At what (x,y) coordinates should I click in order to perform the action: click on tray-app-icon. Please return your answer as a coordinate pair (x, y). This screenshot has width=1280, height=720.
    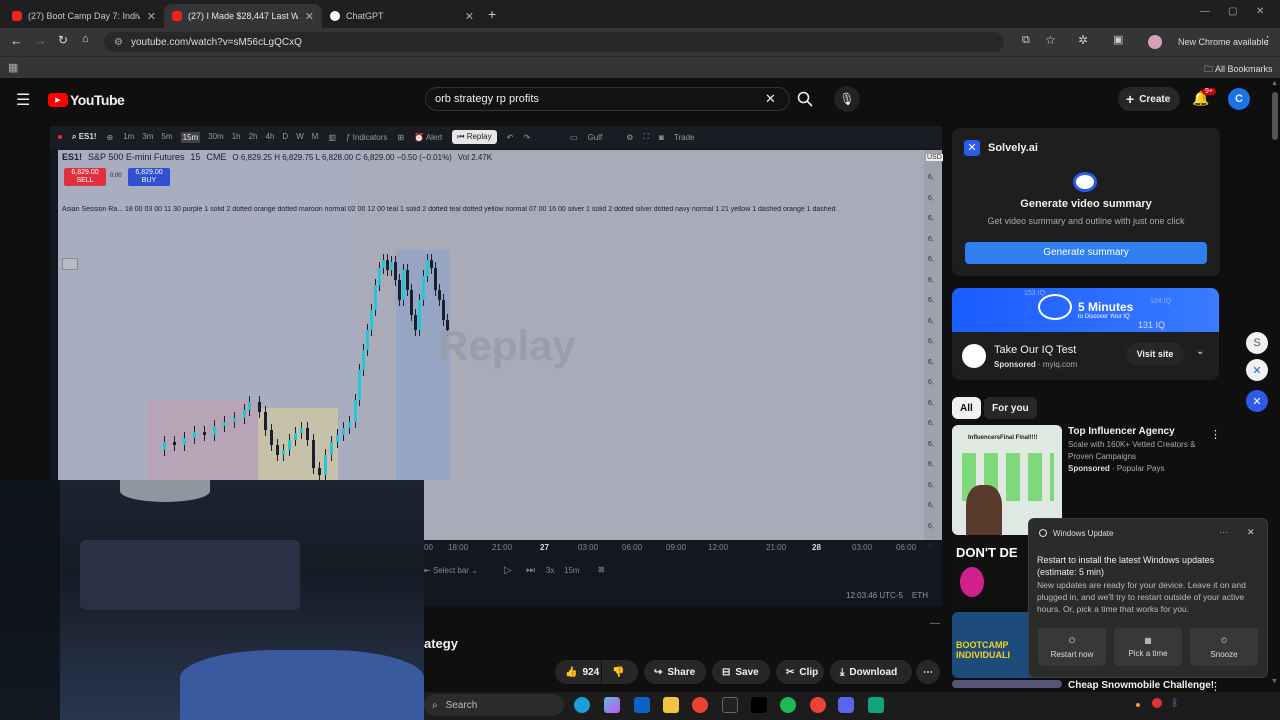
    Looking at the image, I should click on (1157, 703).